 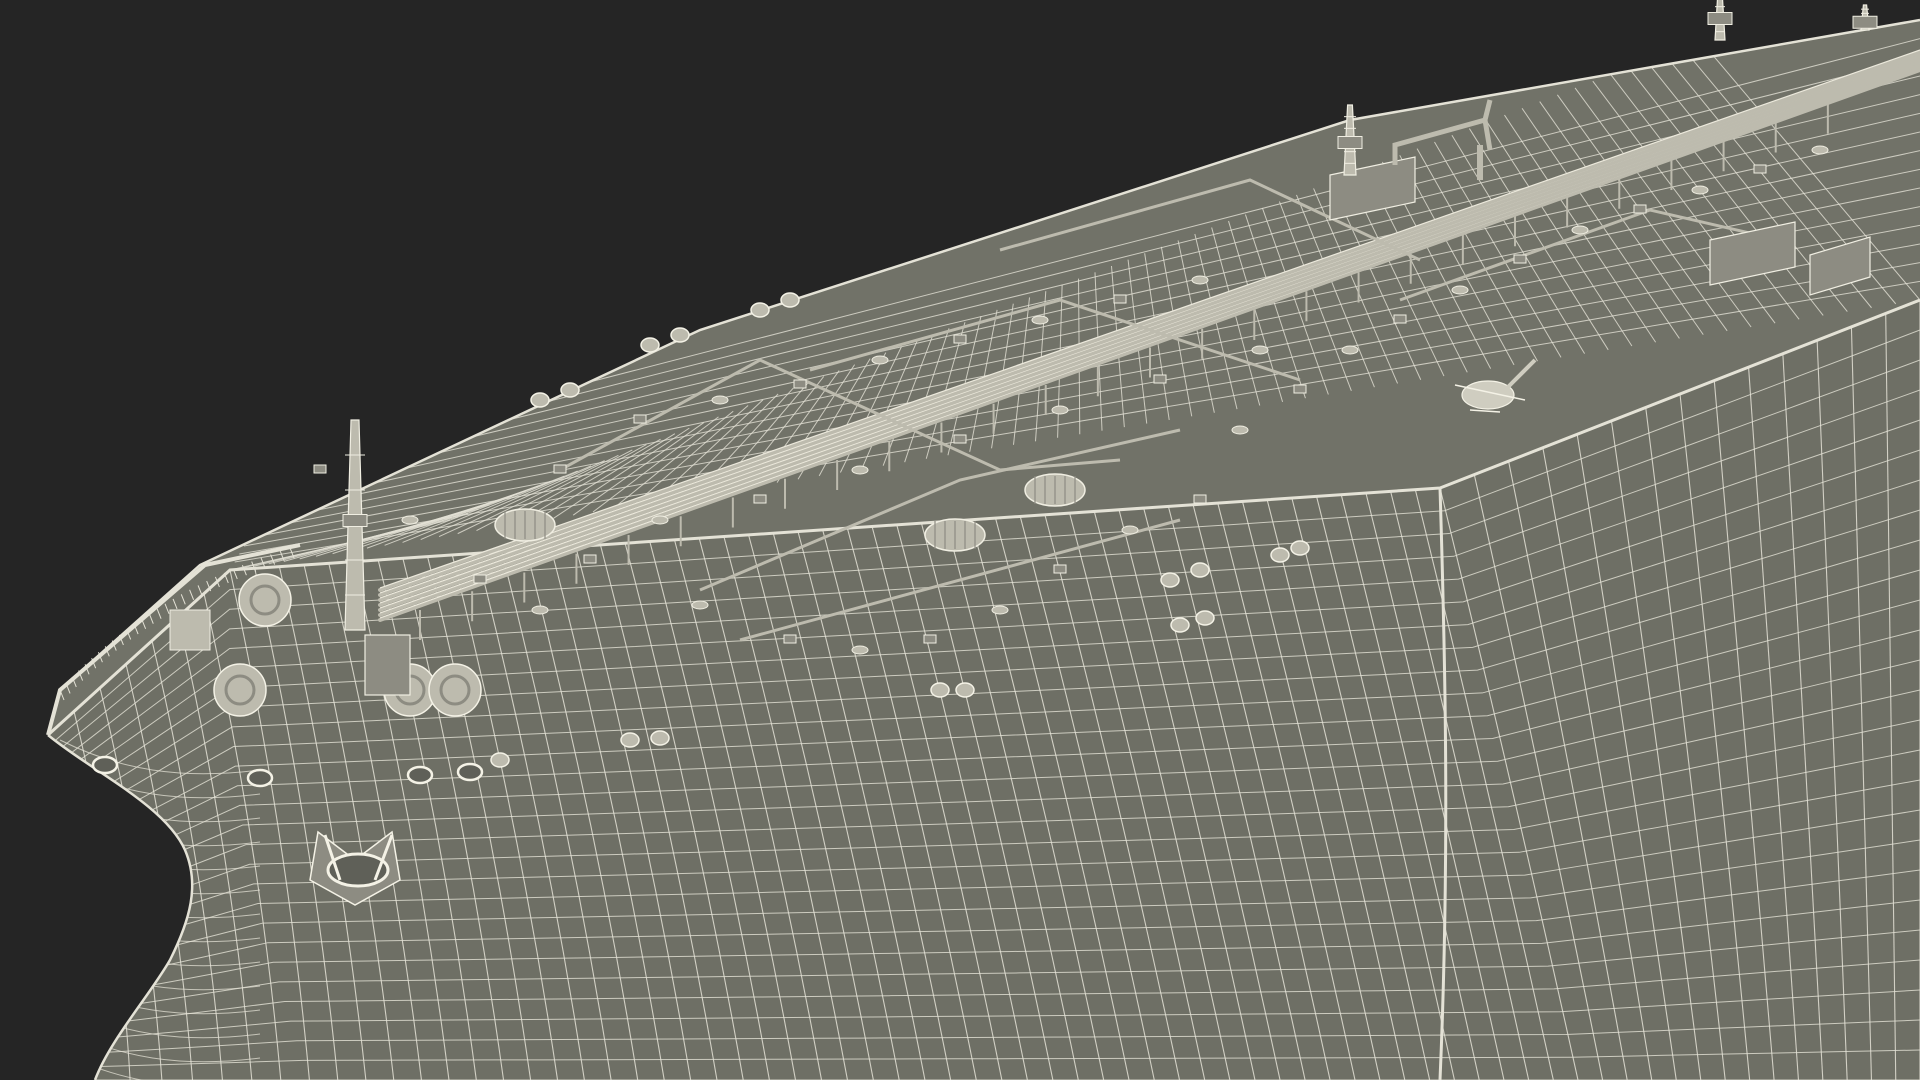 What do you see at coordinates (1488, 395) in the screenshot?
I see `helicopter-body` at bounding box center [1488, 395].